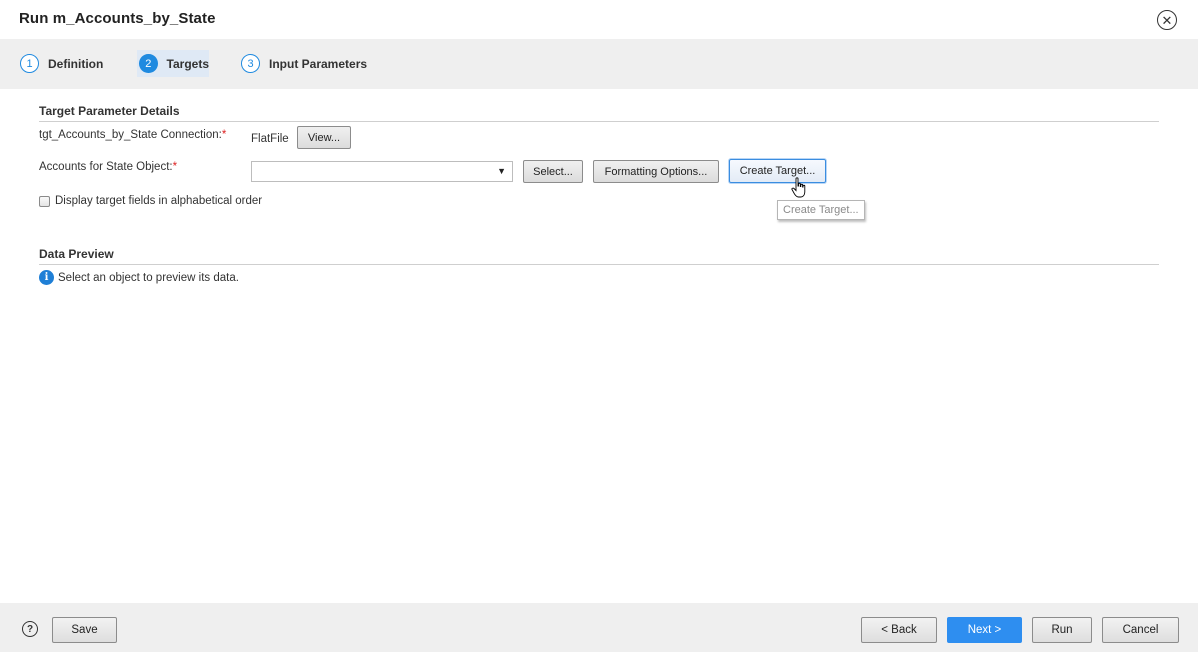  What do you see at coordinates (250, 63) in the screenshot?
I see `step-number: 3` at bounding box center [250, 63].